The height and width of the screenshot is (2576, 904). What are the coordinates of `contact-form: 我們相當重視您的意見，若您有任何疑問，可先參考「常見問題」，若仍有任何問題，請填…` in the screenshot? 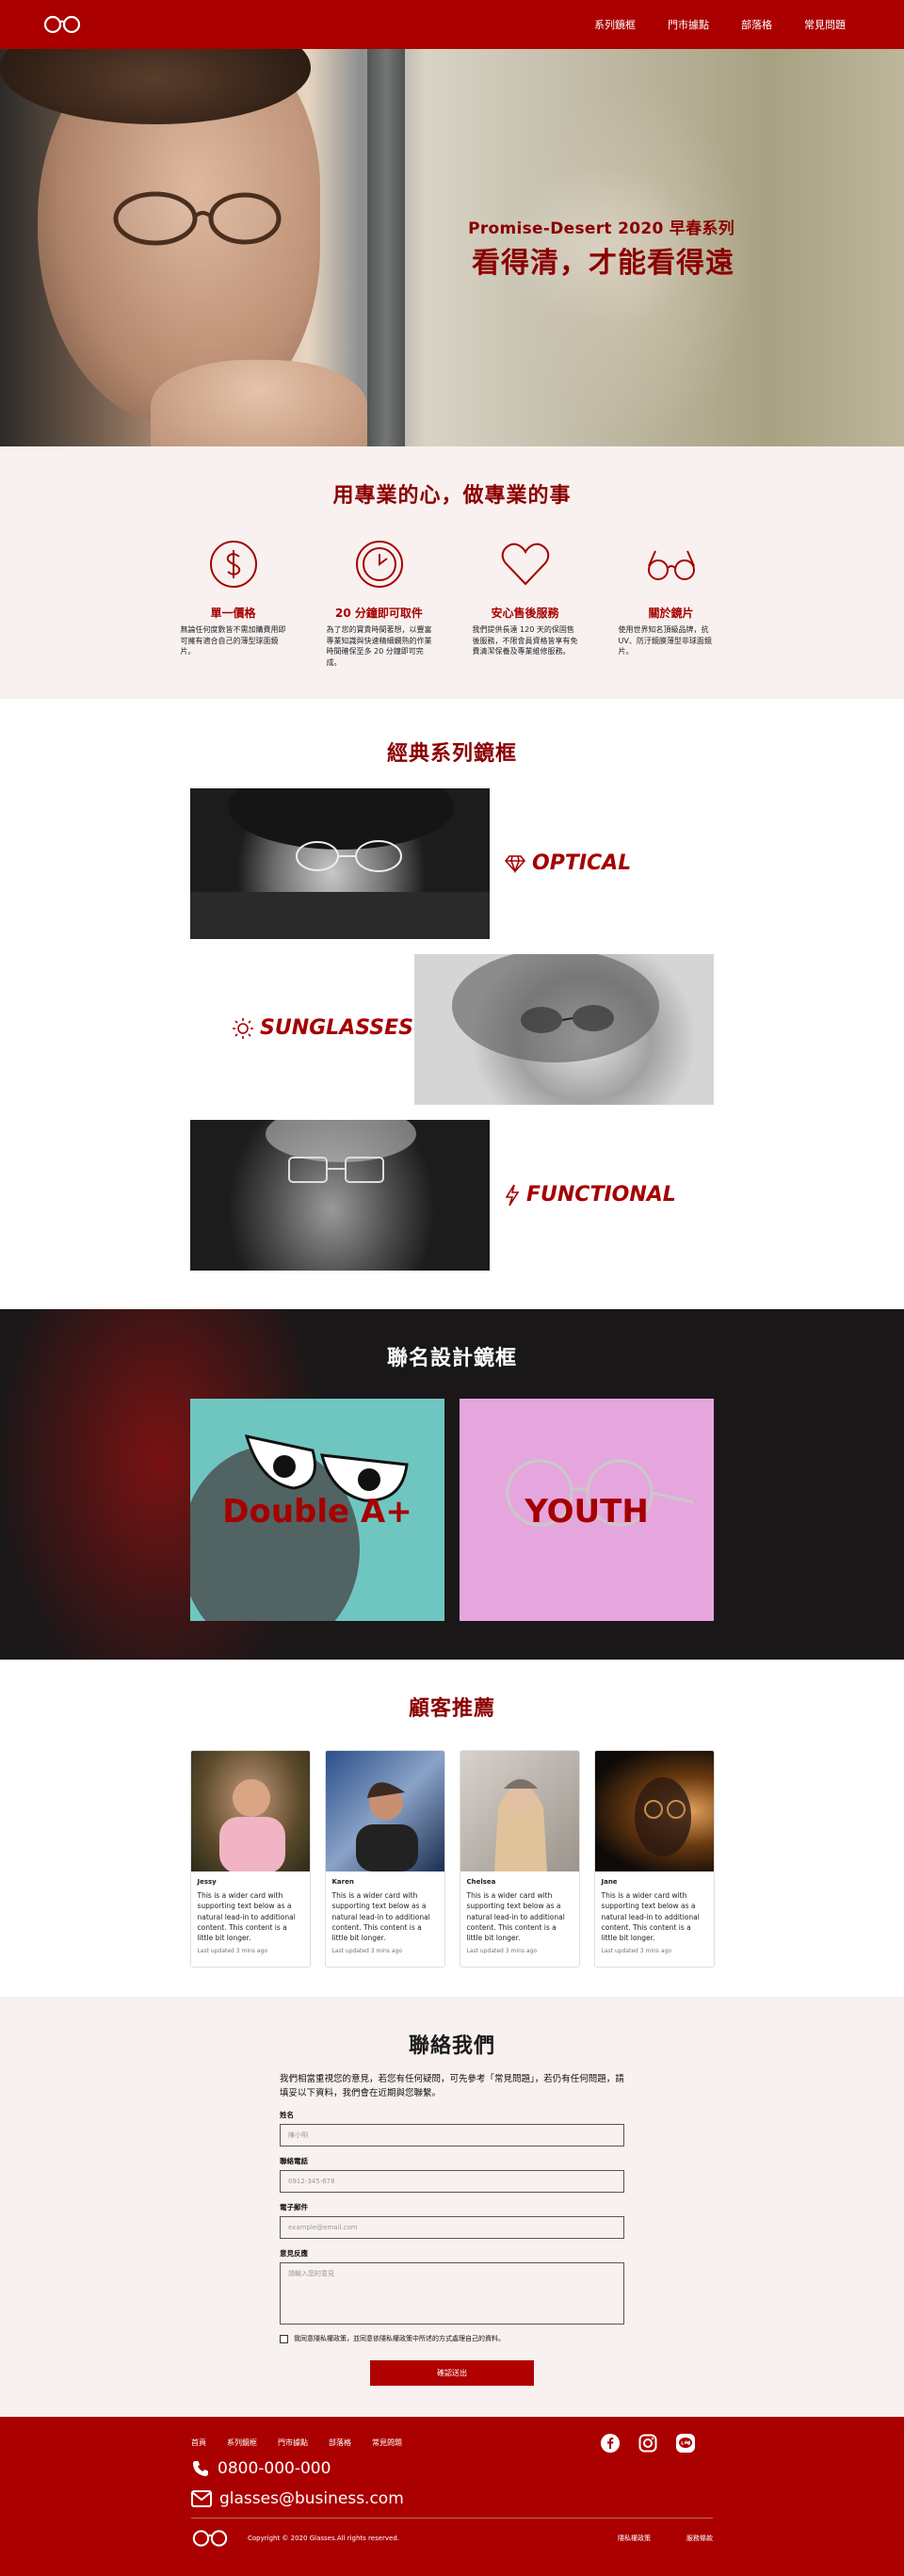 It's located at (452, 2229).